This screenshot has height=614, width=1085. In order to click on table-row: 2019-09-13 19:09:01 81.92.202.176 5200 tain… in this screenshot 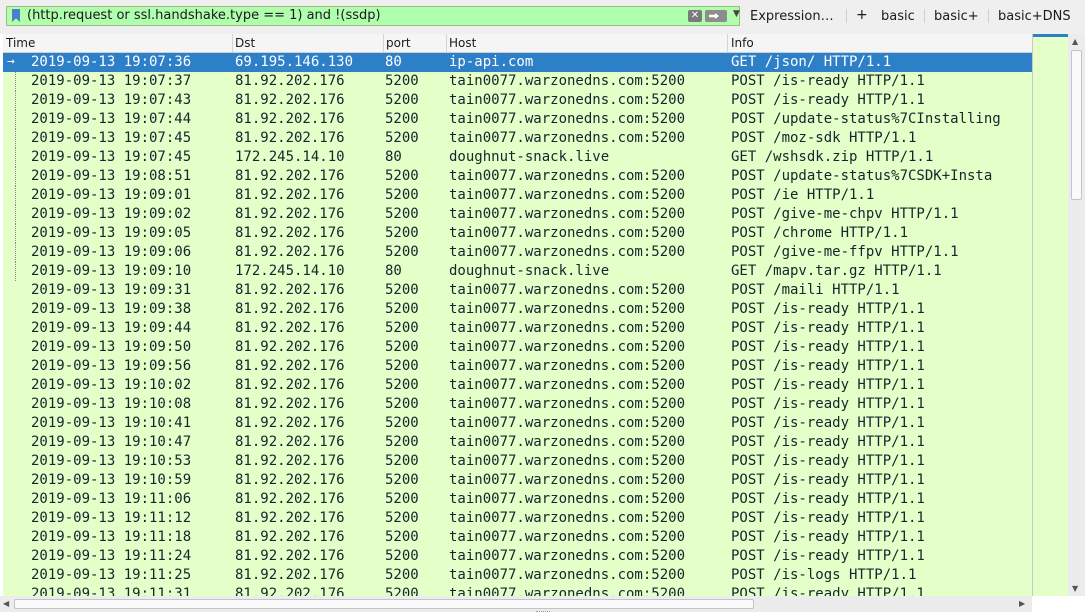, I will do `click(517, 195)`.